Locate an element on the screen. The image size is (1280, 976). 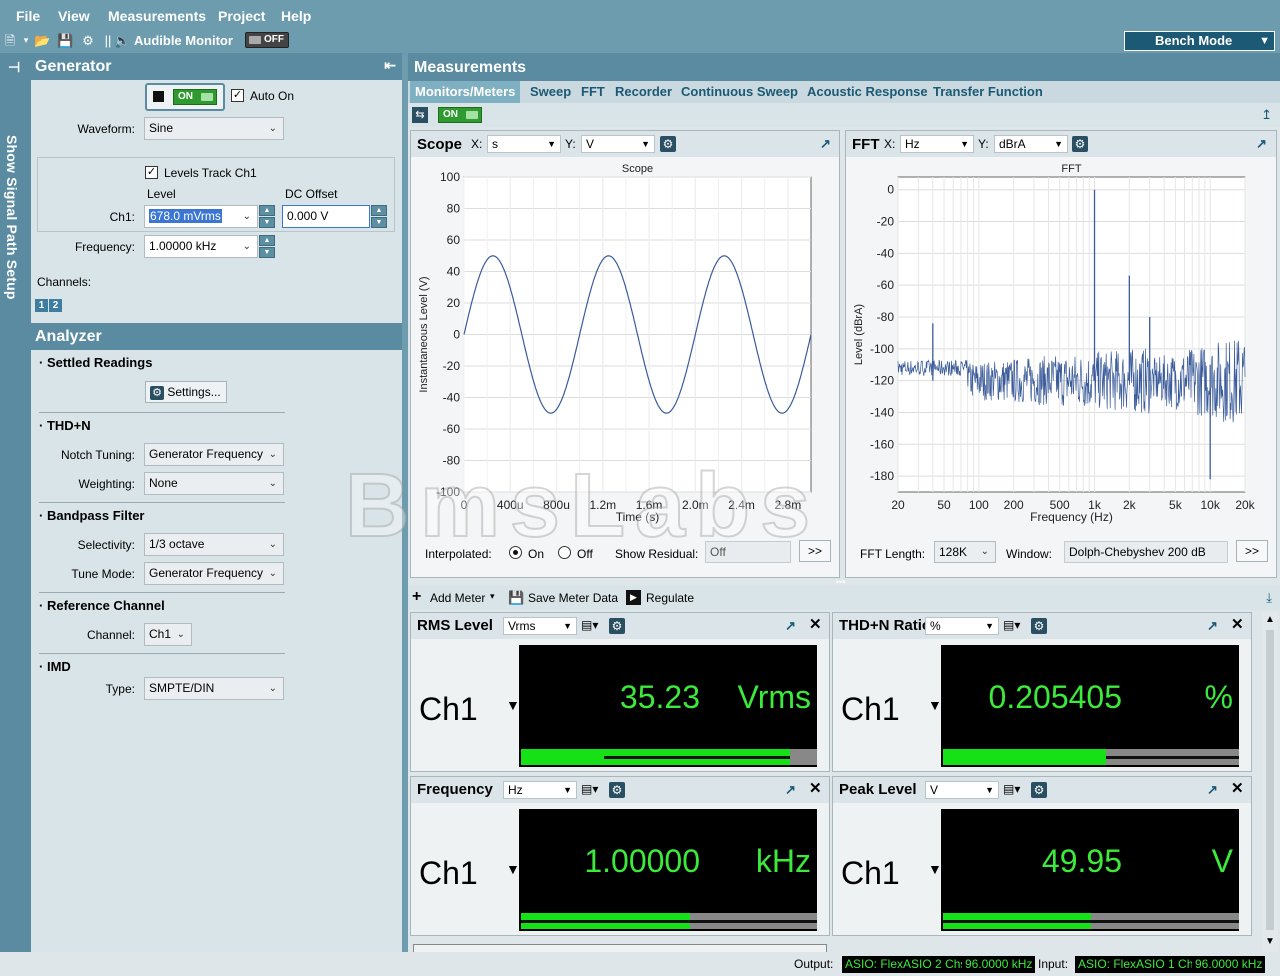
auto-on-checkbox: ✓ is located at coordinates (237, 95).